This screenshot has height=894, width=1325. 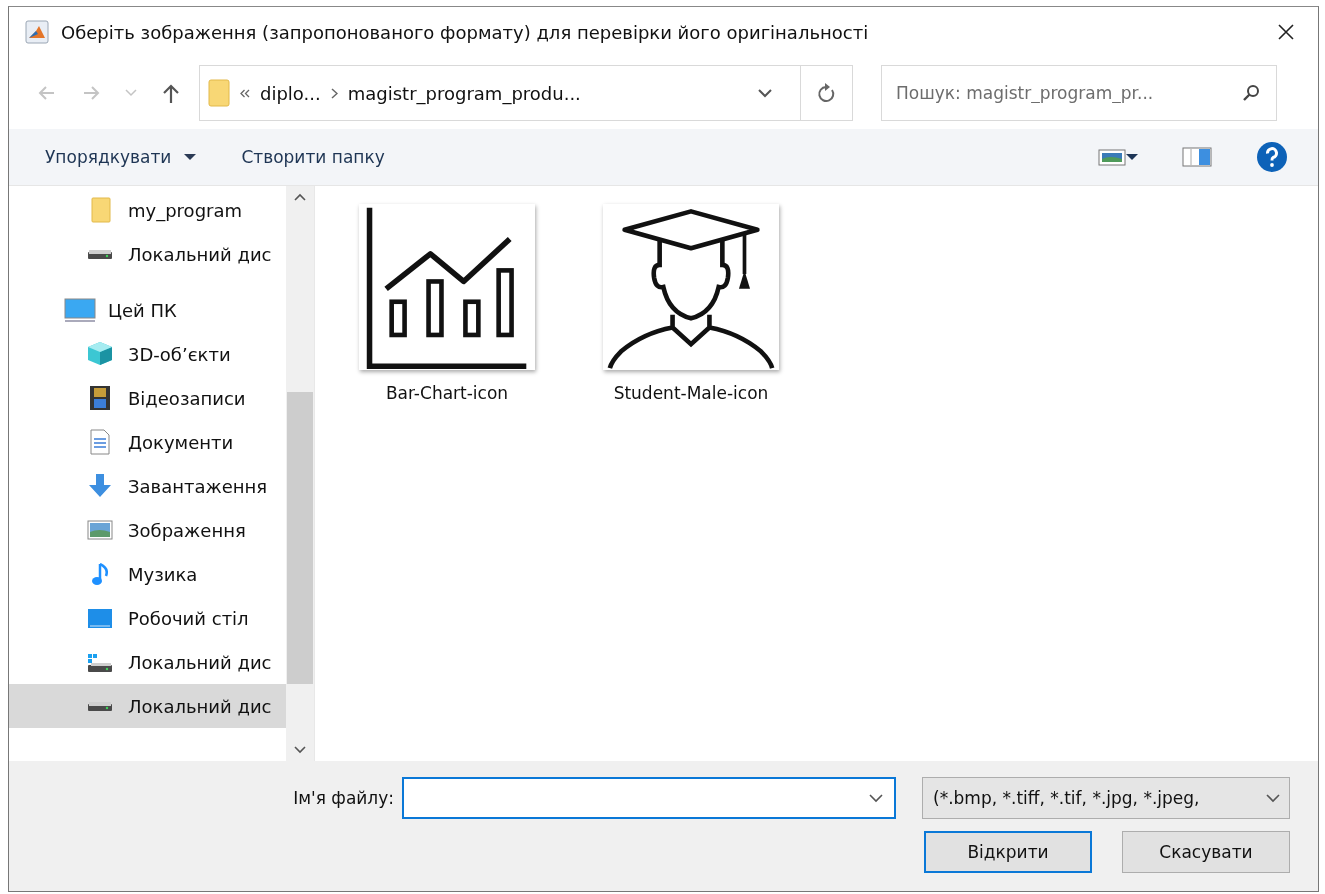 I want to click on cube-icon, so click(x=100, y=354).